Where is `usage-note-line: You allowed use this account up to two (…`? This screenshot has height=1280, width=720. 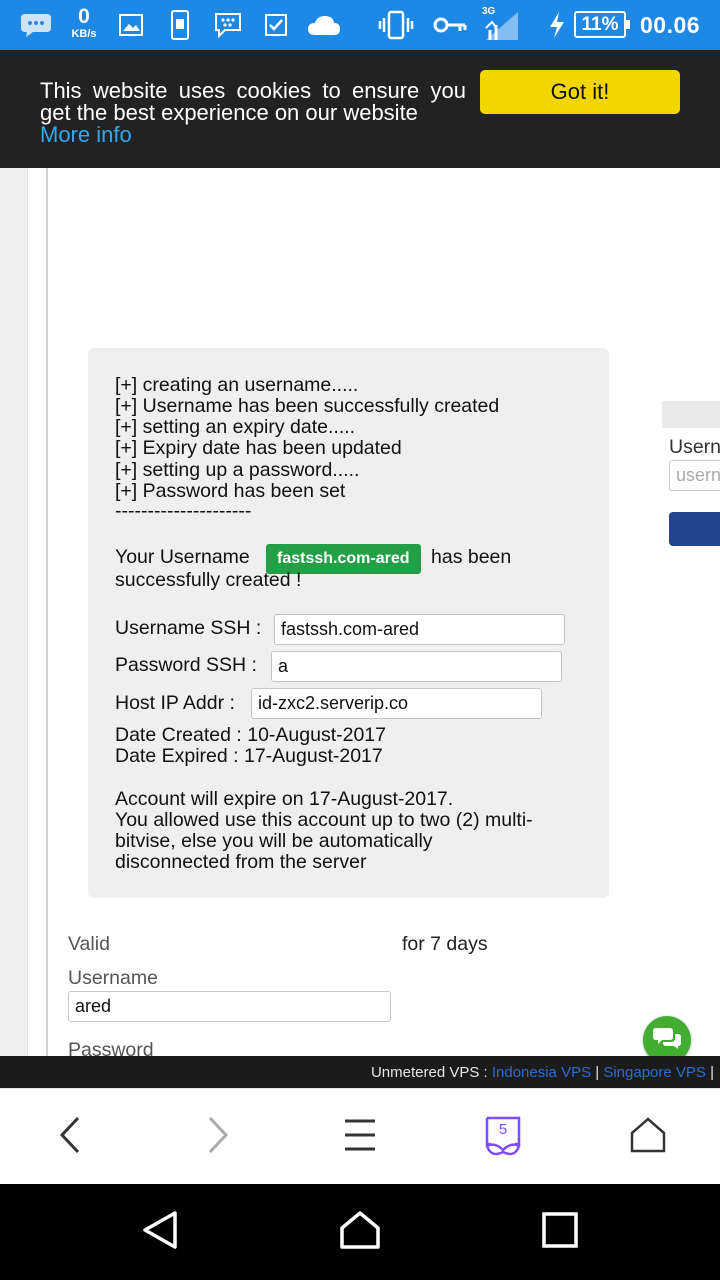 usage-note-line: You allowed use this account up to two (… is located at coordinates (324, 820).